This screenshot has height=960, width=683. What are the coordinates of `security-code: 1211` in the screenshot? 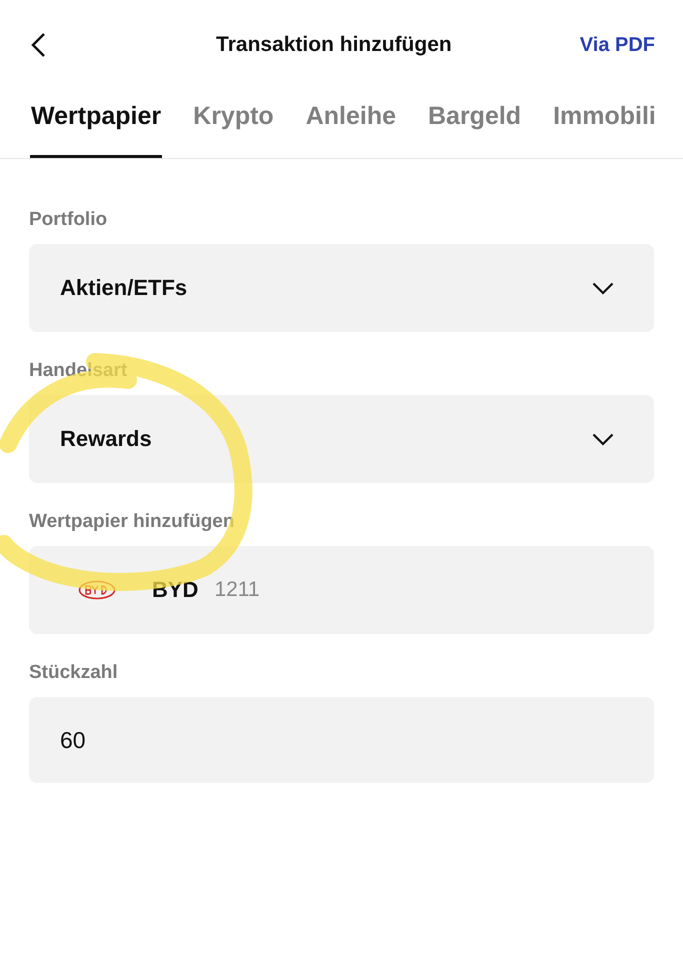 It's located at (237, 590).